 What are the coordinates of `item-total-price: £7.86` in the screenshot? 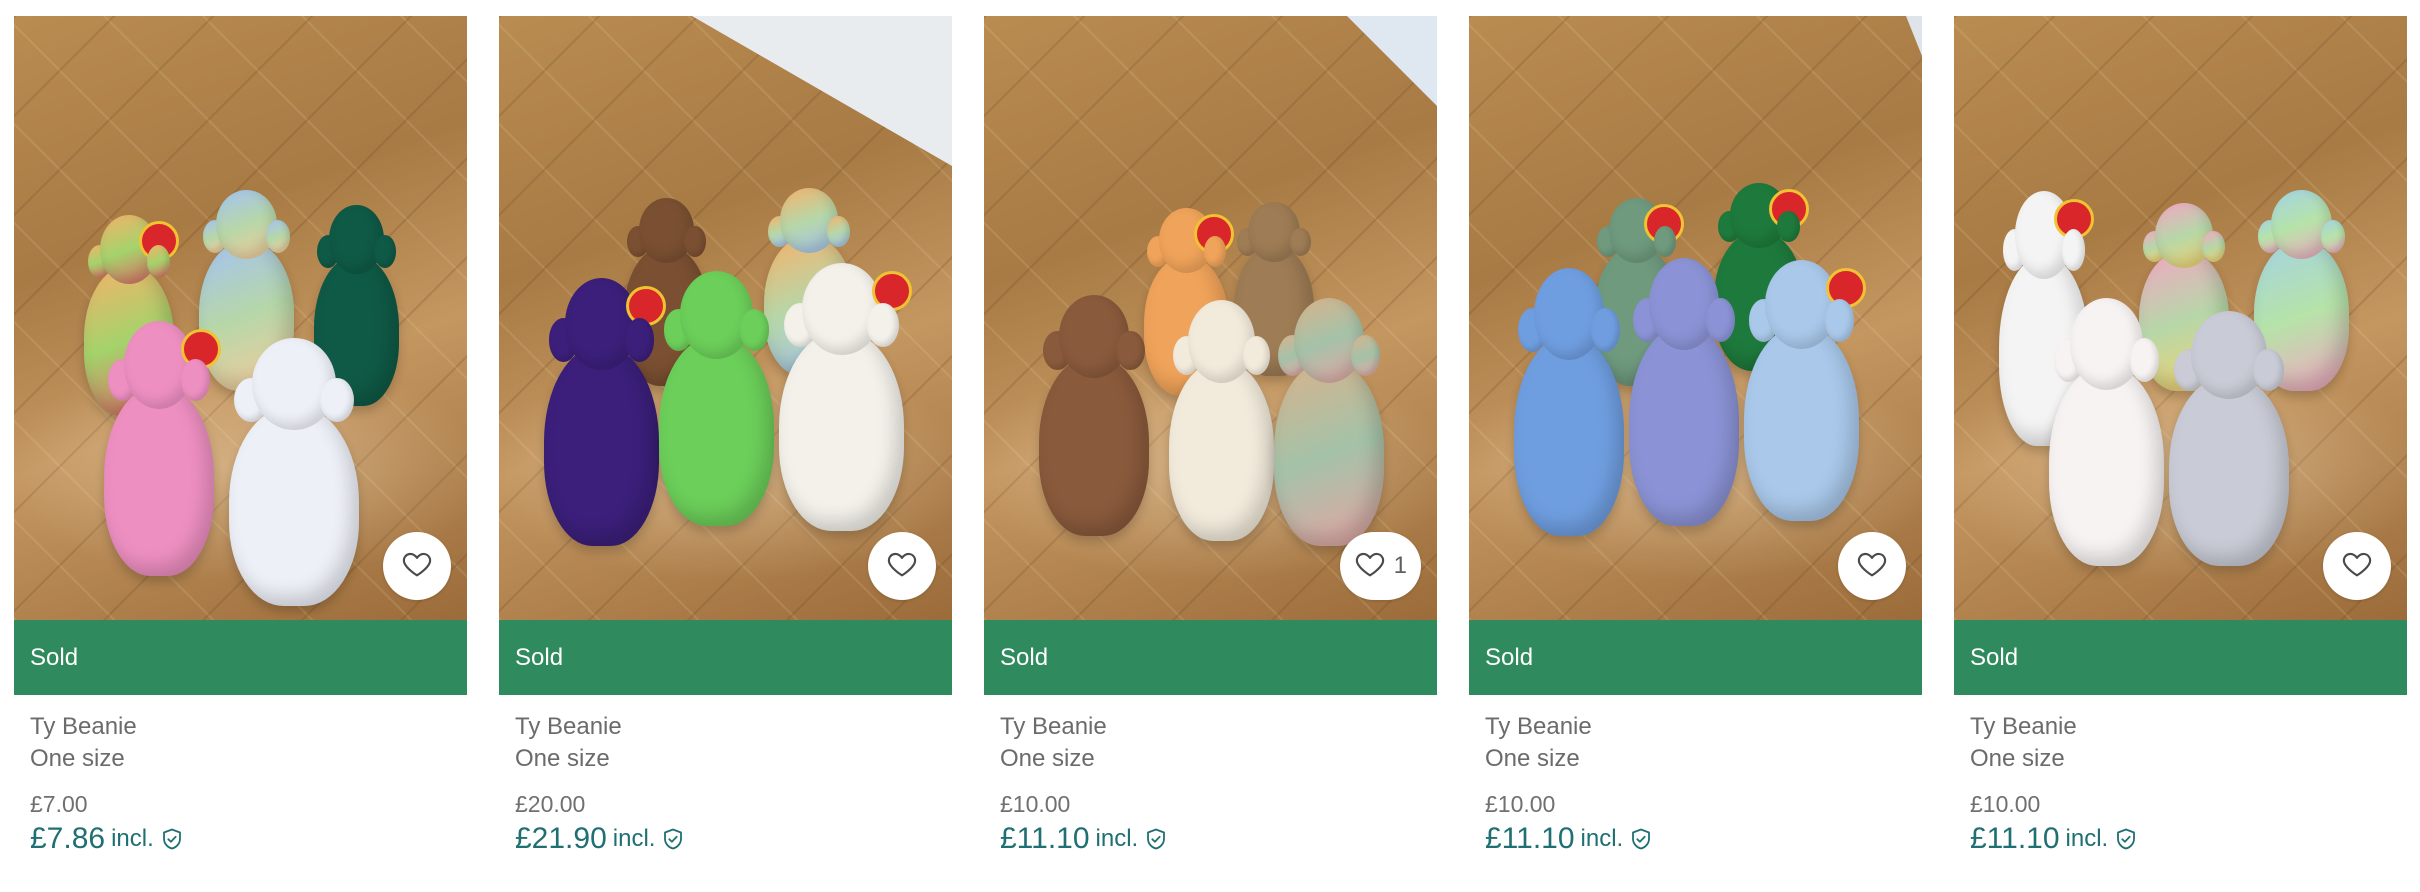 It's located at (68, 838).